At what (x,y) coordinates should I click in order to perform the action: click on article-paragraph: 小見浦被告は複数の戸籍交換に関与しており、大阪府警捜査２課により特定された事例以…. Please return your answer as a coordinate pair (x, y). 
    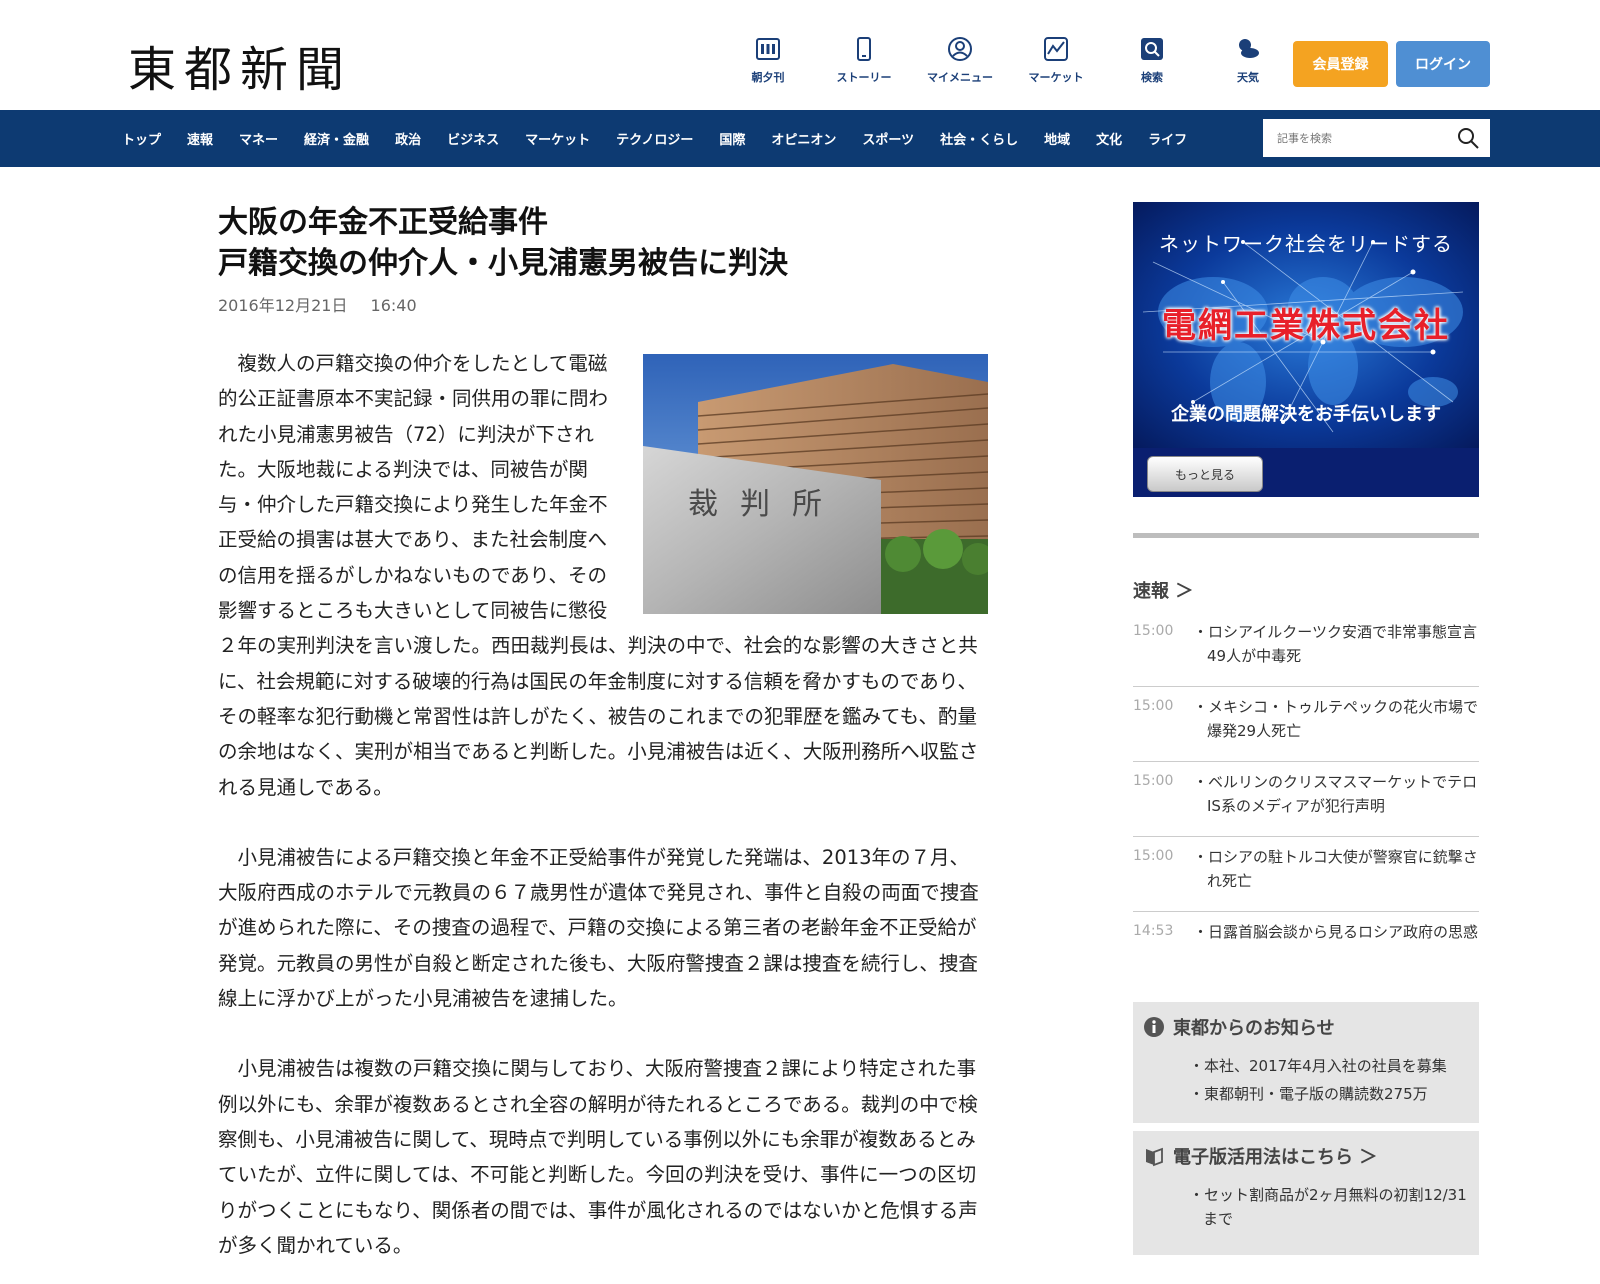
    Looking at the image, I should click on (598, 1157).